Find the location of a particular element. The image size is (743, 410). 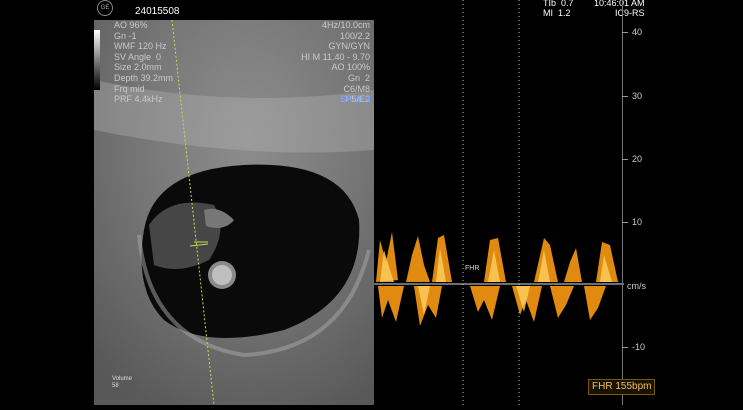

ge-logo: GE is located at coordinates (105, 8).